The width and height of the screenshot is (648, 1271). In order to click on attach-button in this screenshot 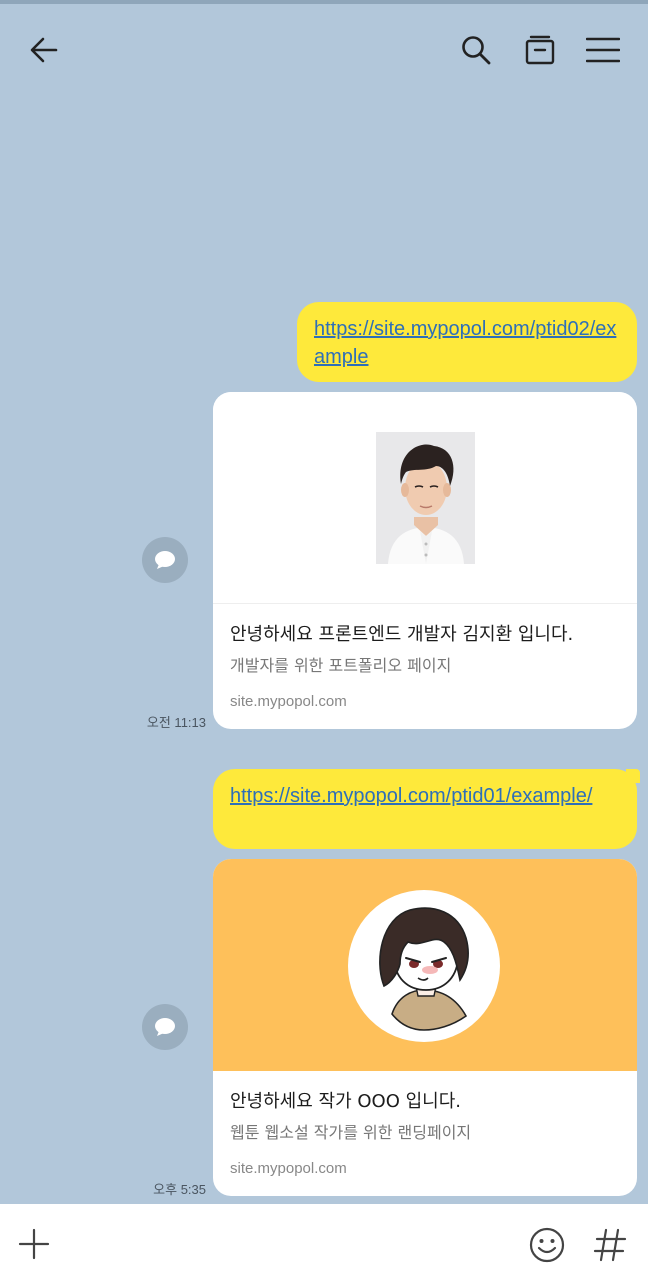, I will do `click(34, 1244)`.